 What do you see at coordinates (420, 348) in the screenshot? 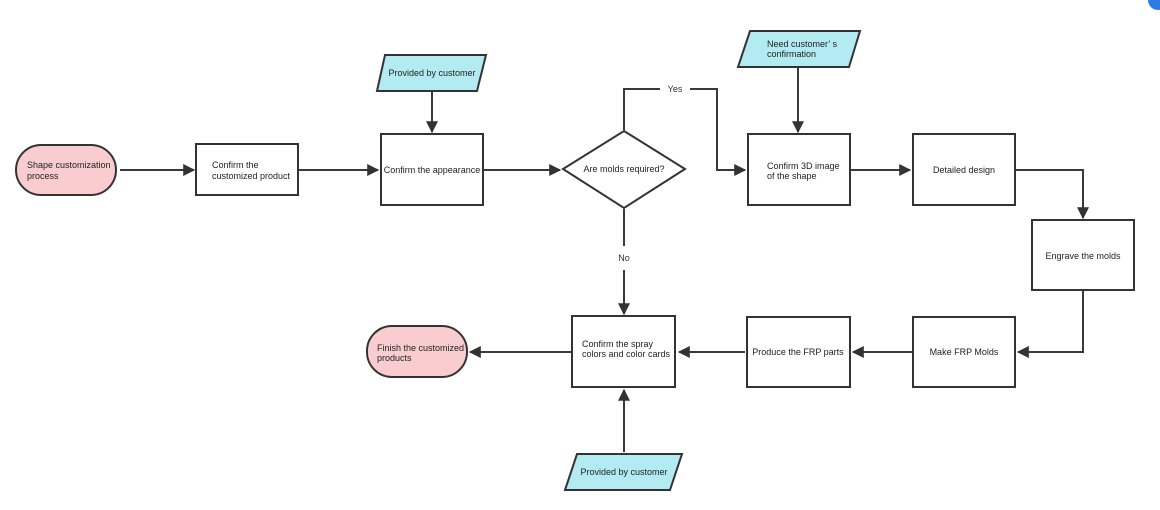
I see `node-label: Finish the customized` at bounding box center [420, 348].